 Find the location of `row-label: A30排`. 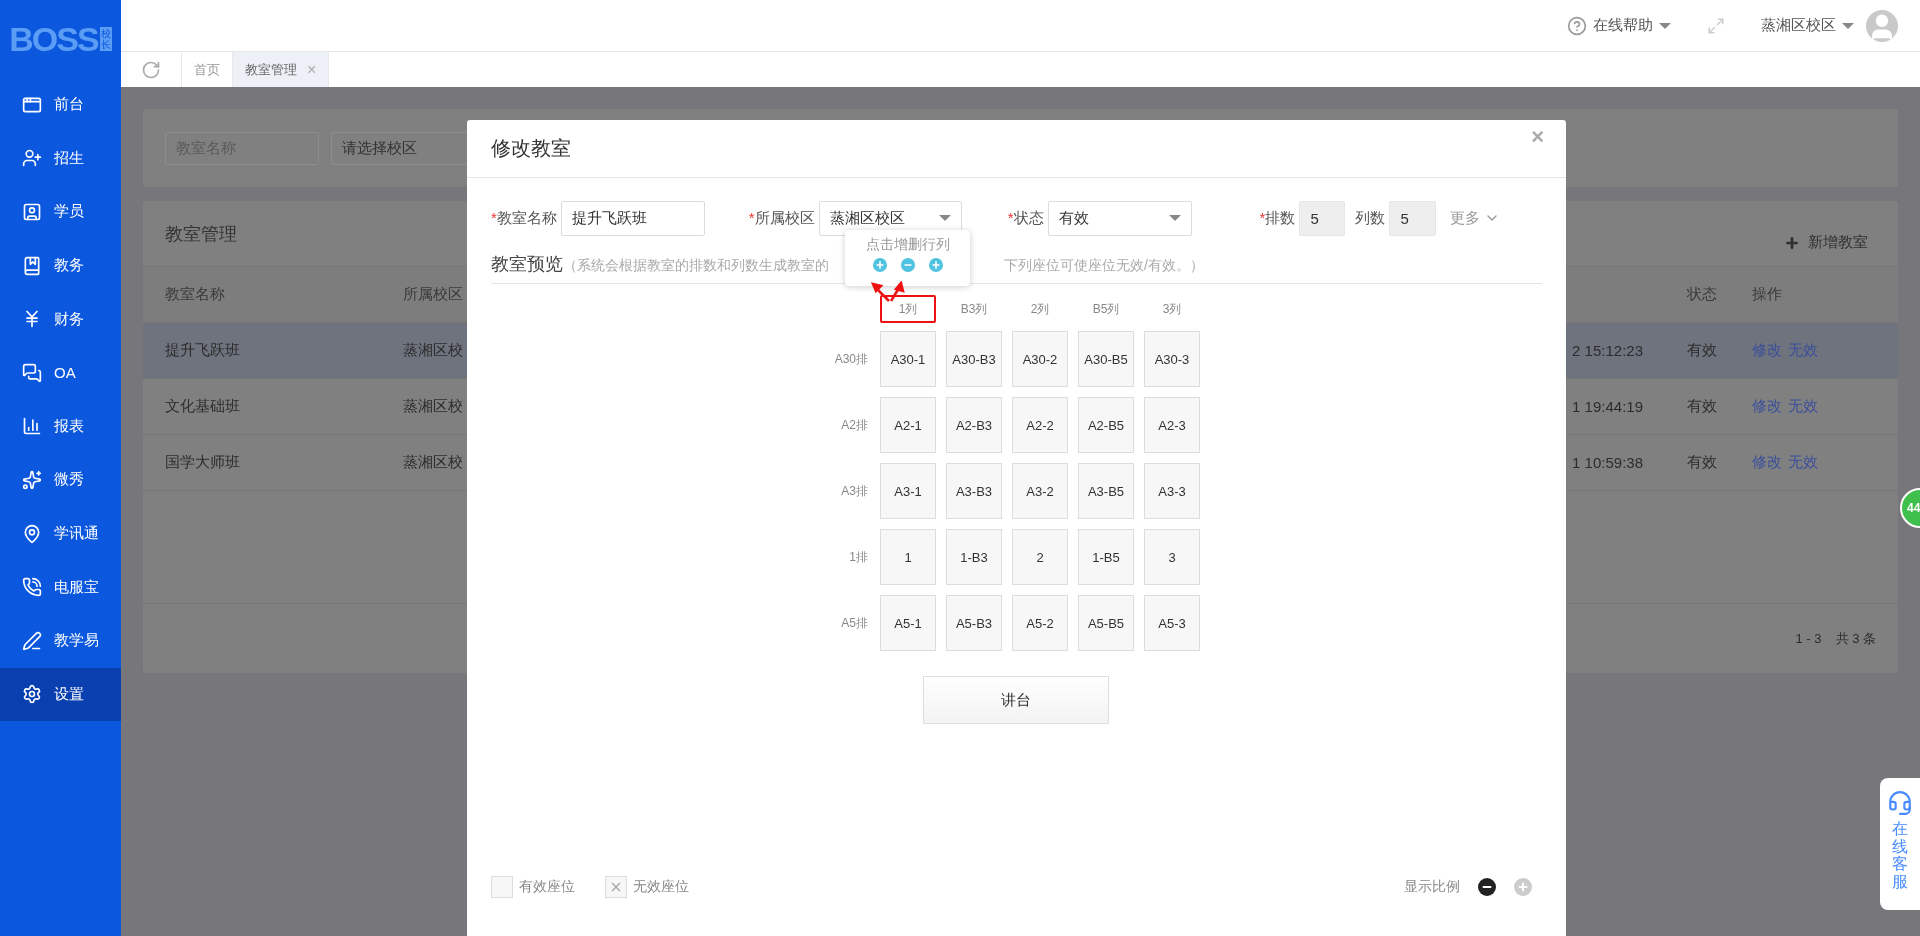

row-label: A30排 is located at coordinates (848, 359).